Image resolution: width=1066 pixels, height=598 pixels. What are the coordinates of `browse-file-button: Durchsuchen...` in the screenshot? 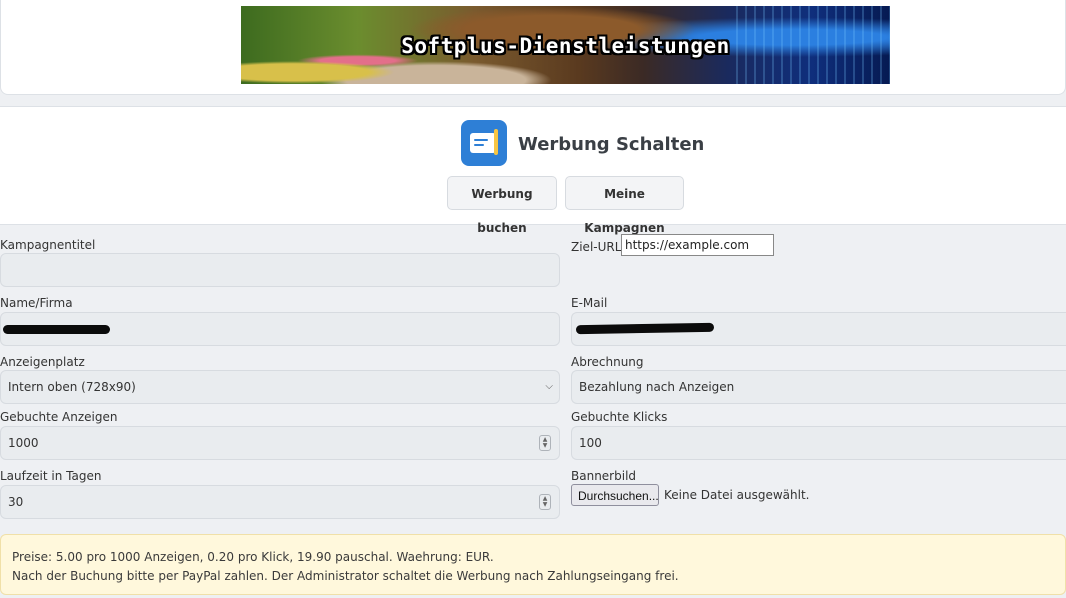 It's located at (615, 495).